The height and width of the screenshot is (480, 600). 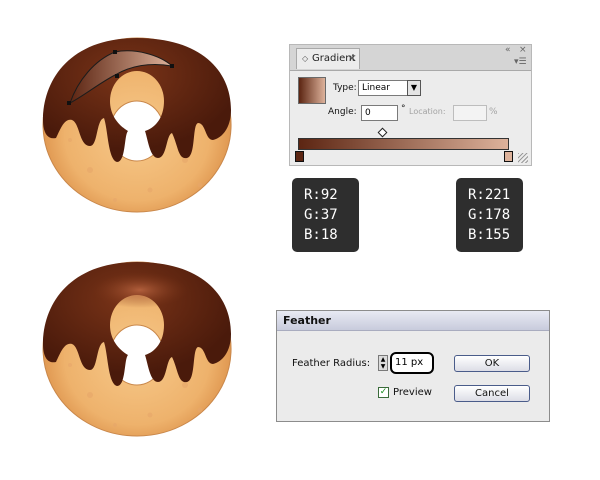 I want to click on gradient-swatch, so click(x=312, y=90).